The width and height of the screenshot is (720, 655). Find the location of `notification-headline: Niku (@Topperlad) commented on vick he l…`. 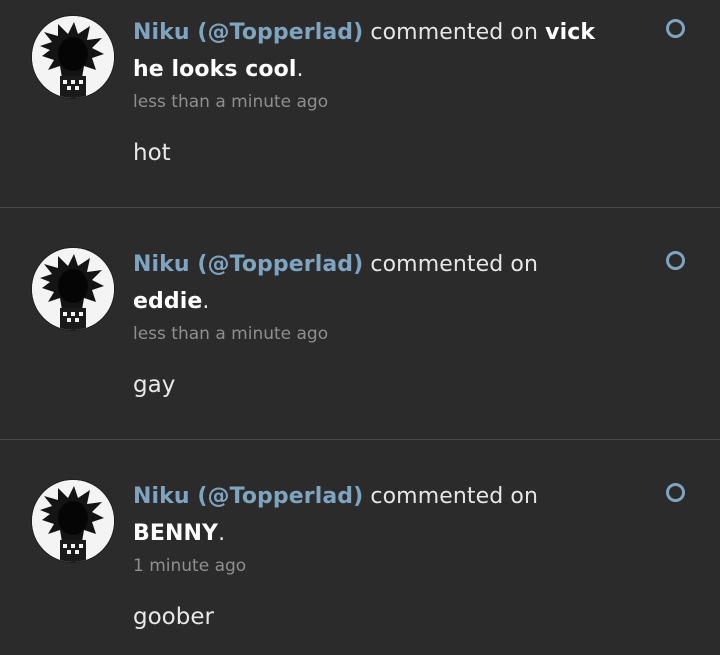

notification-headline: Niku (@Topperlad) commented on vick he l… is located at coordinates (383, 51).